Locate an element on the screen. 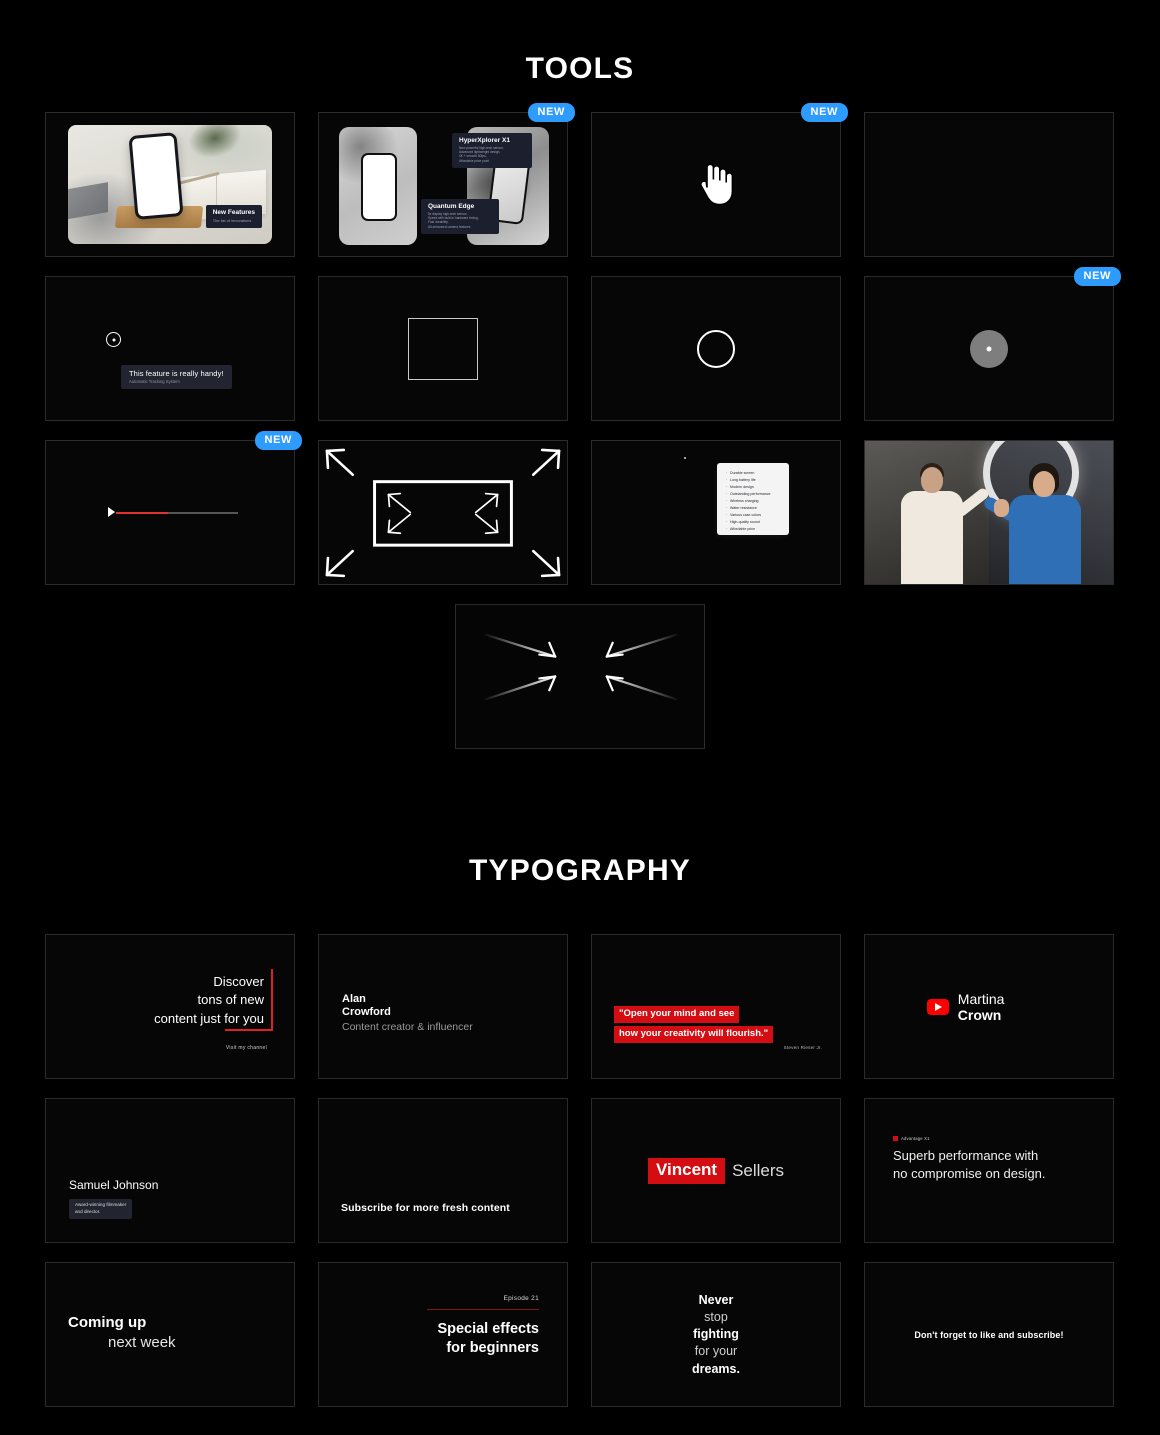  keyboard-decor is located at coordinates (88, 201).